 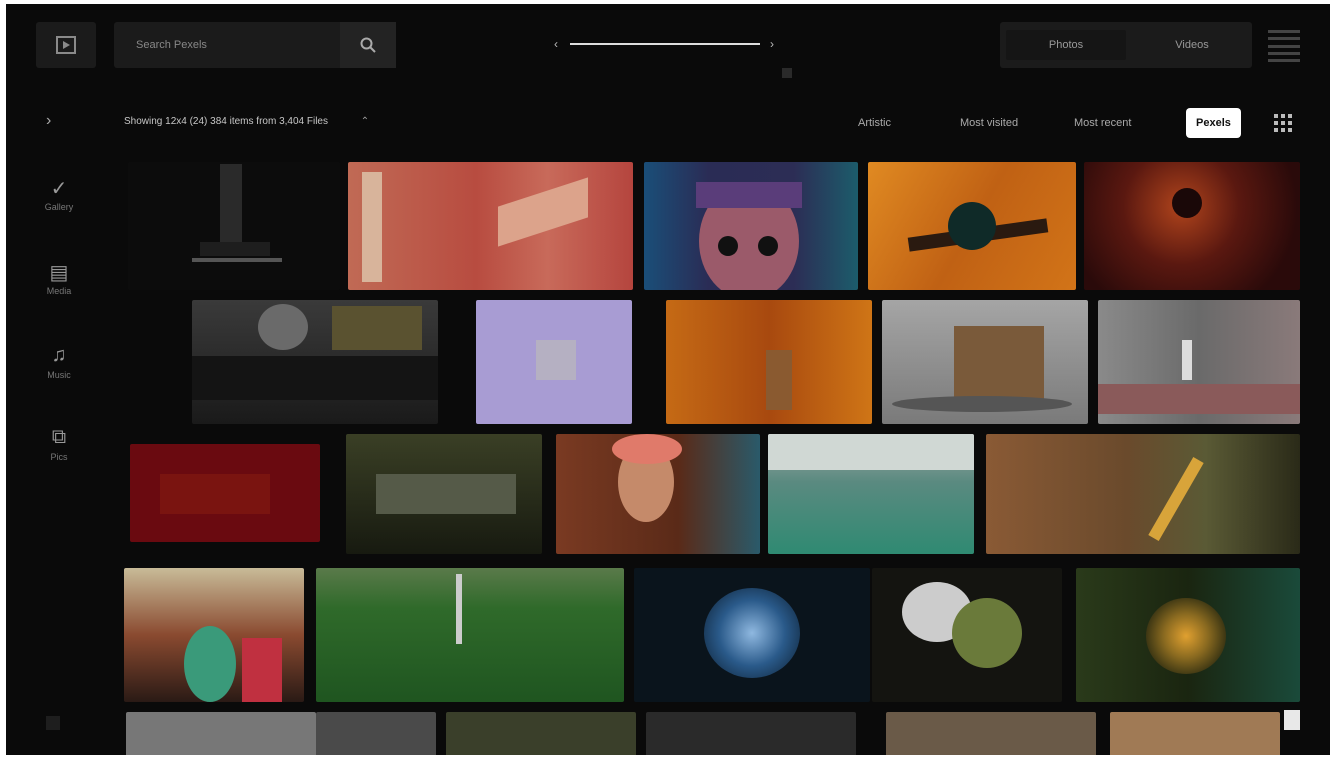 What do you see at coordinates (1102, 123) in the screenshot?
I see `sort-most-recent-button: Most recent` at bounding box center [1102, 123].